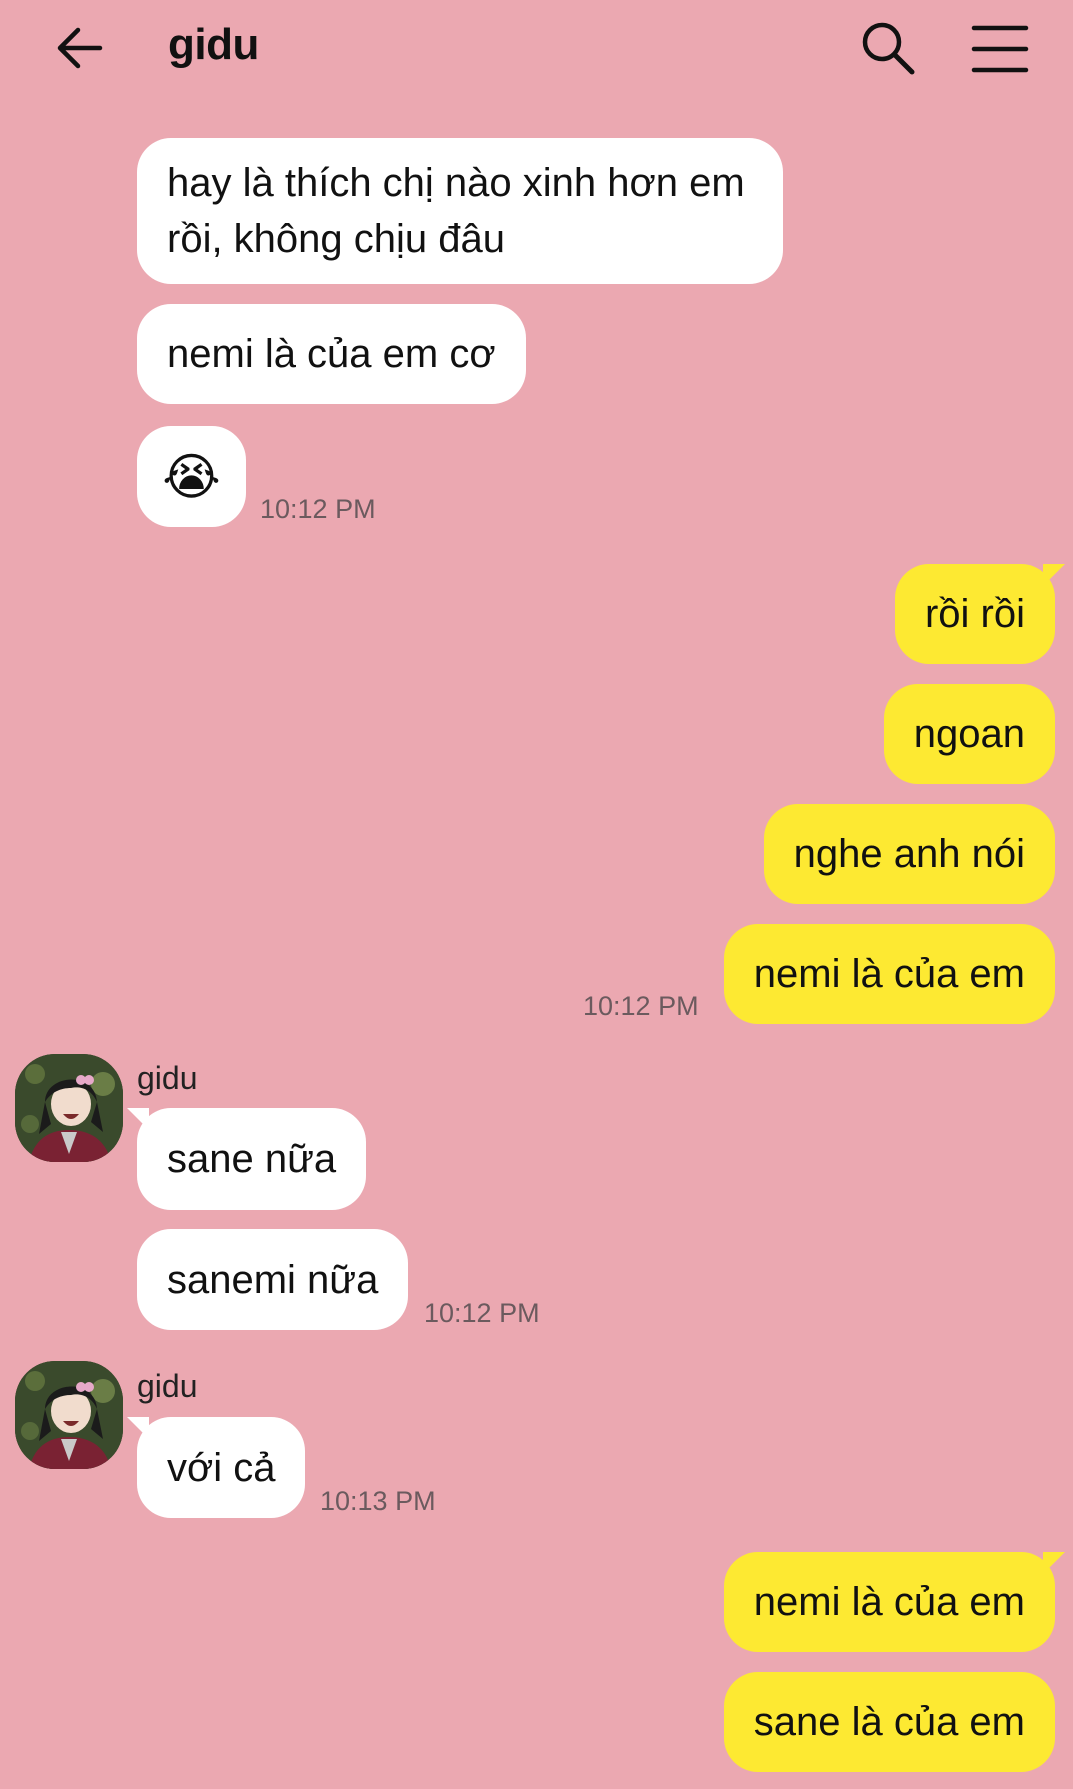 Image resolution: width=1073 pixels, height=1789 pixels. Describe the element at coordinates (80, 48) in the screenshot. I see `back-arrow-icon` at that location.